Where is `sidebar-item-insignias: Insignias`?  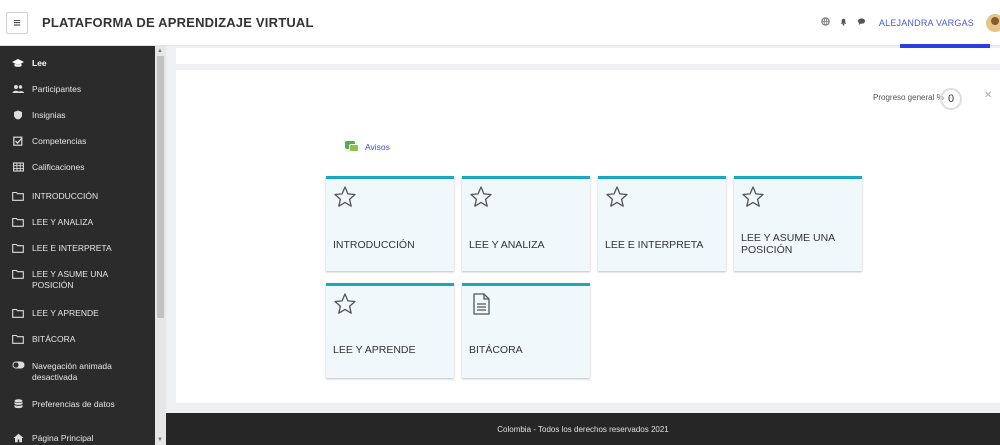
sidebar-item-insignias: Insignias is located at coordinates (77, 116).